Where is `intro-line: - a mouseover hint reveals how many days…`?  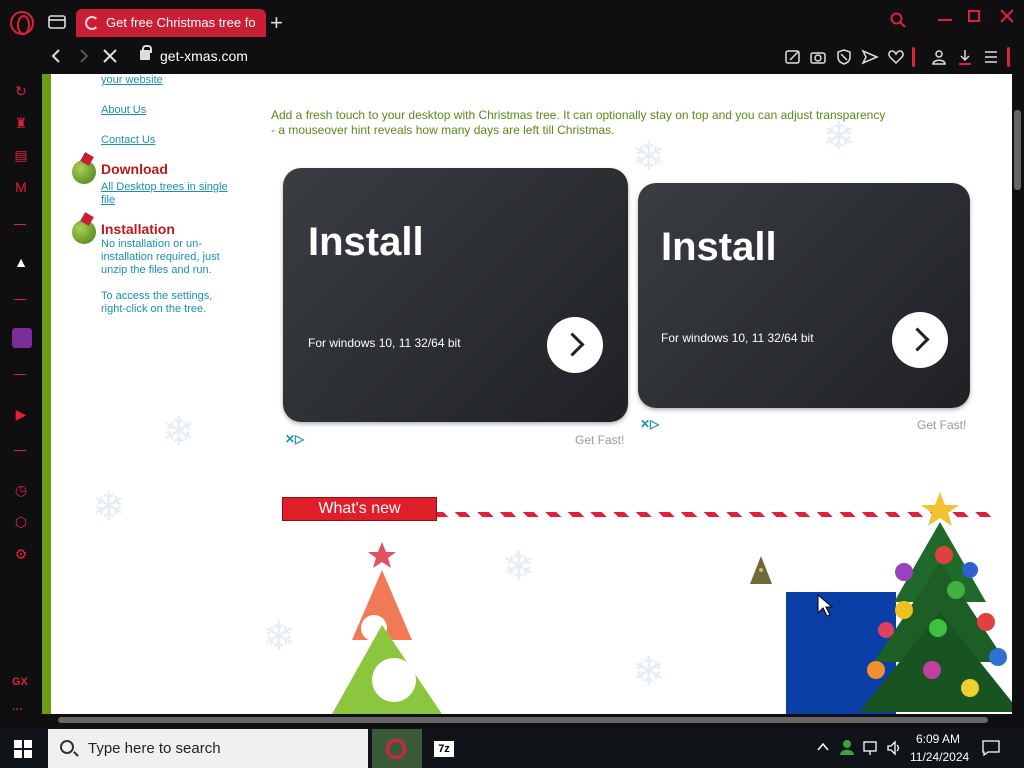
intro-line: - a mouseover hint reveals how many days… is located at coordinates (443, 130).